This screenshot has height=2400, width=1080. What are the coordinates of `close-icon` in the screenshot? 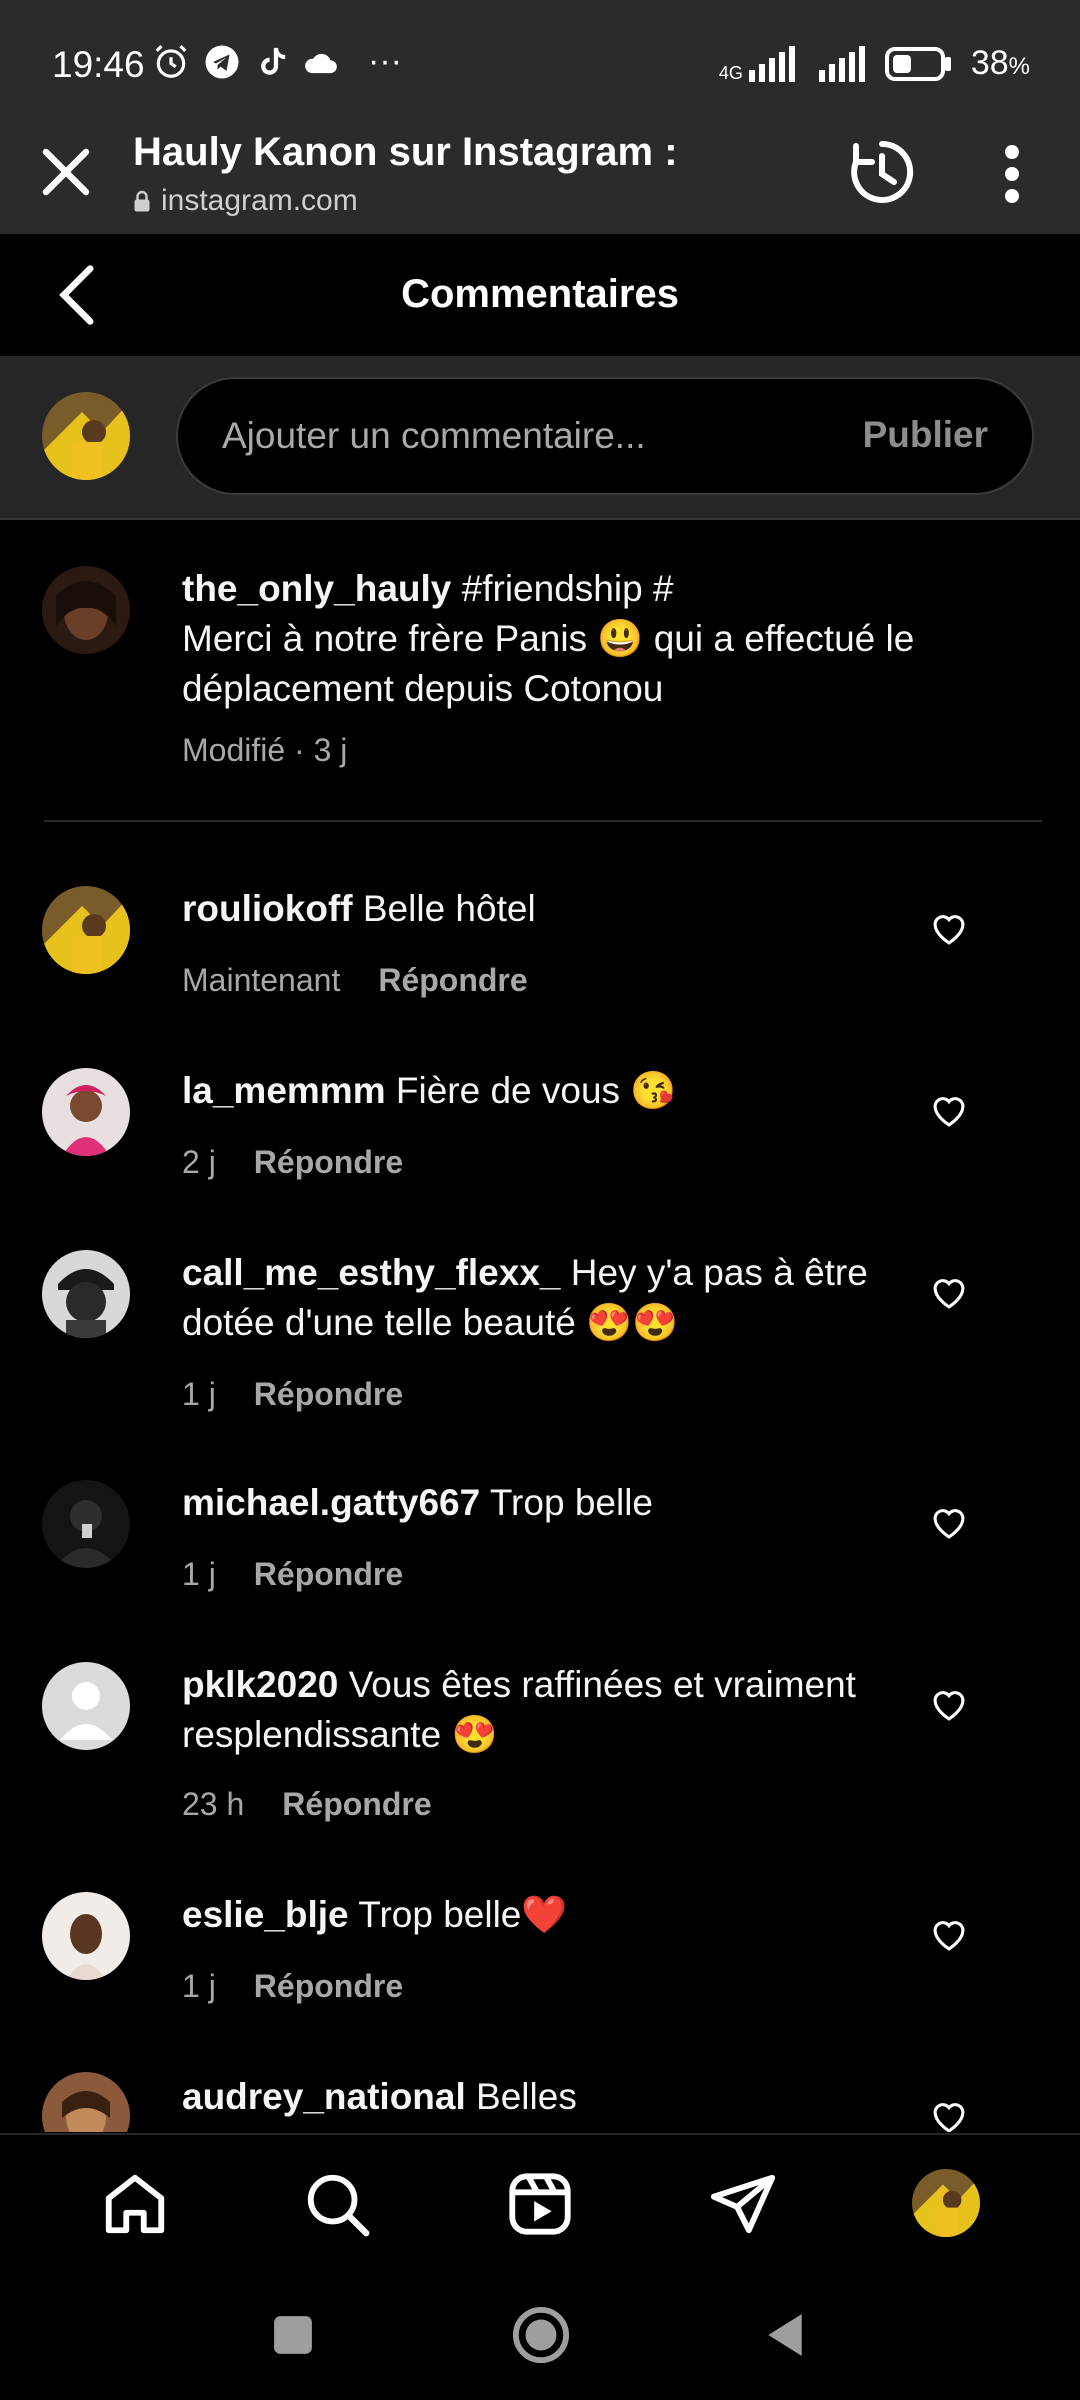 It's located at (66, 172).